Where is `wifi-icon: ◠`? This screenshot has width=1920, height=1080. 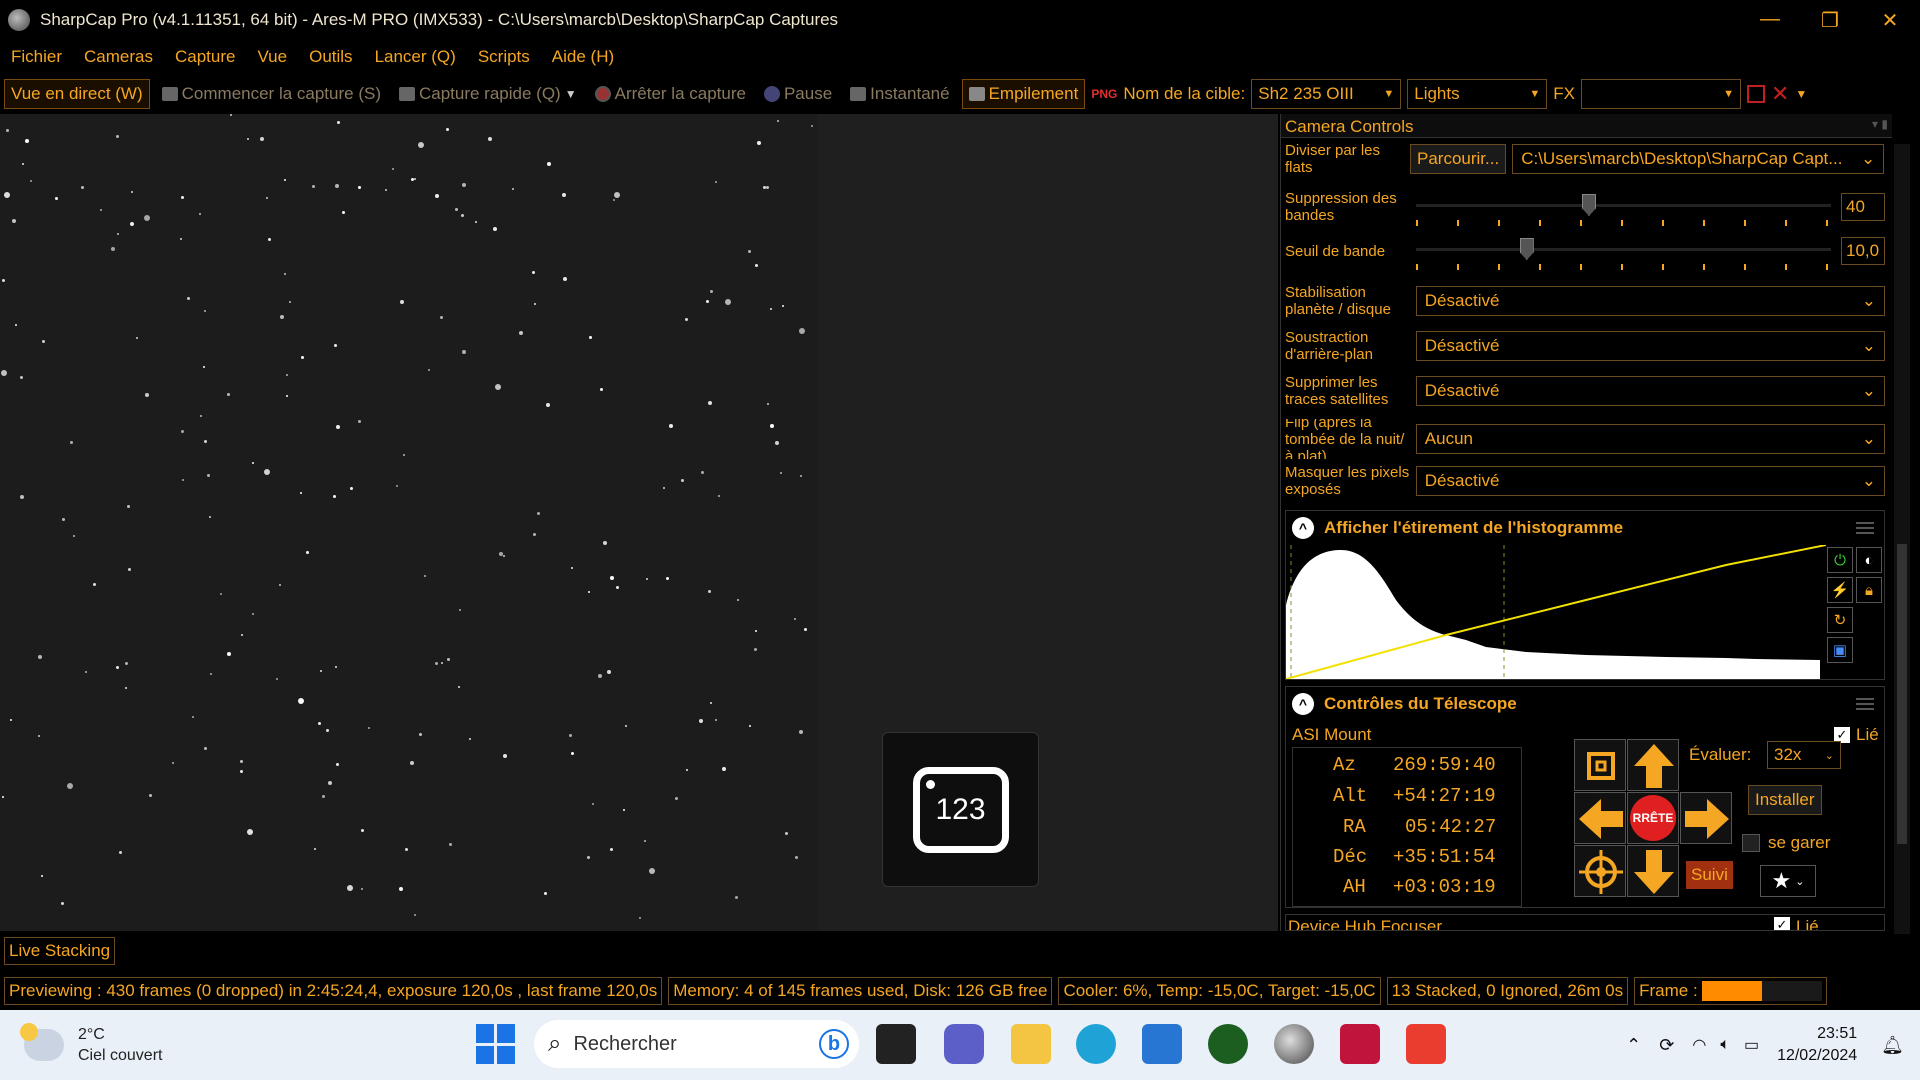
wifi-icon: ◠ is located at coordinates (1699, 1045).